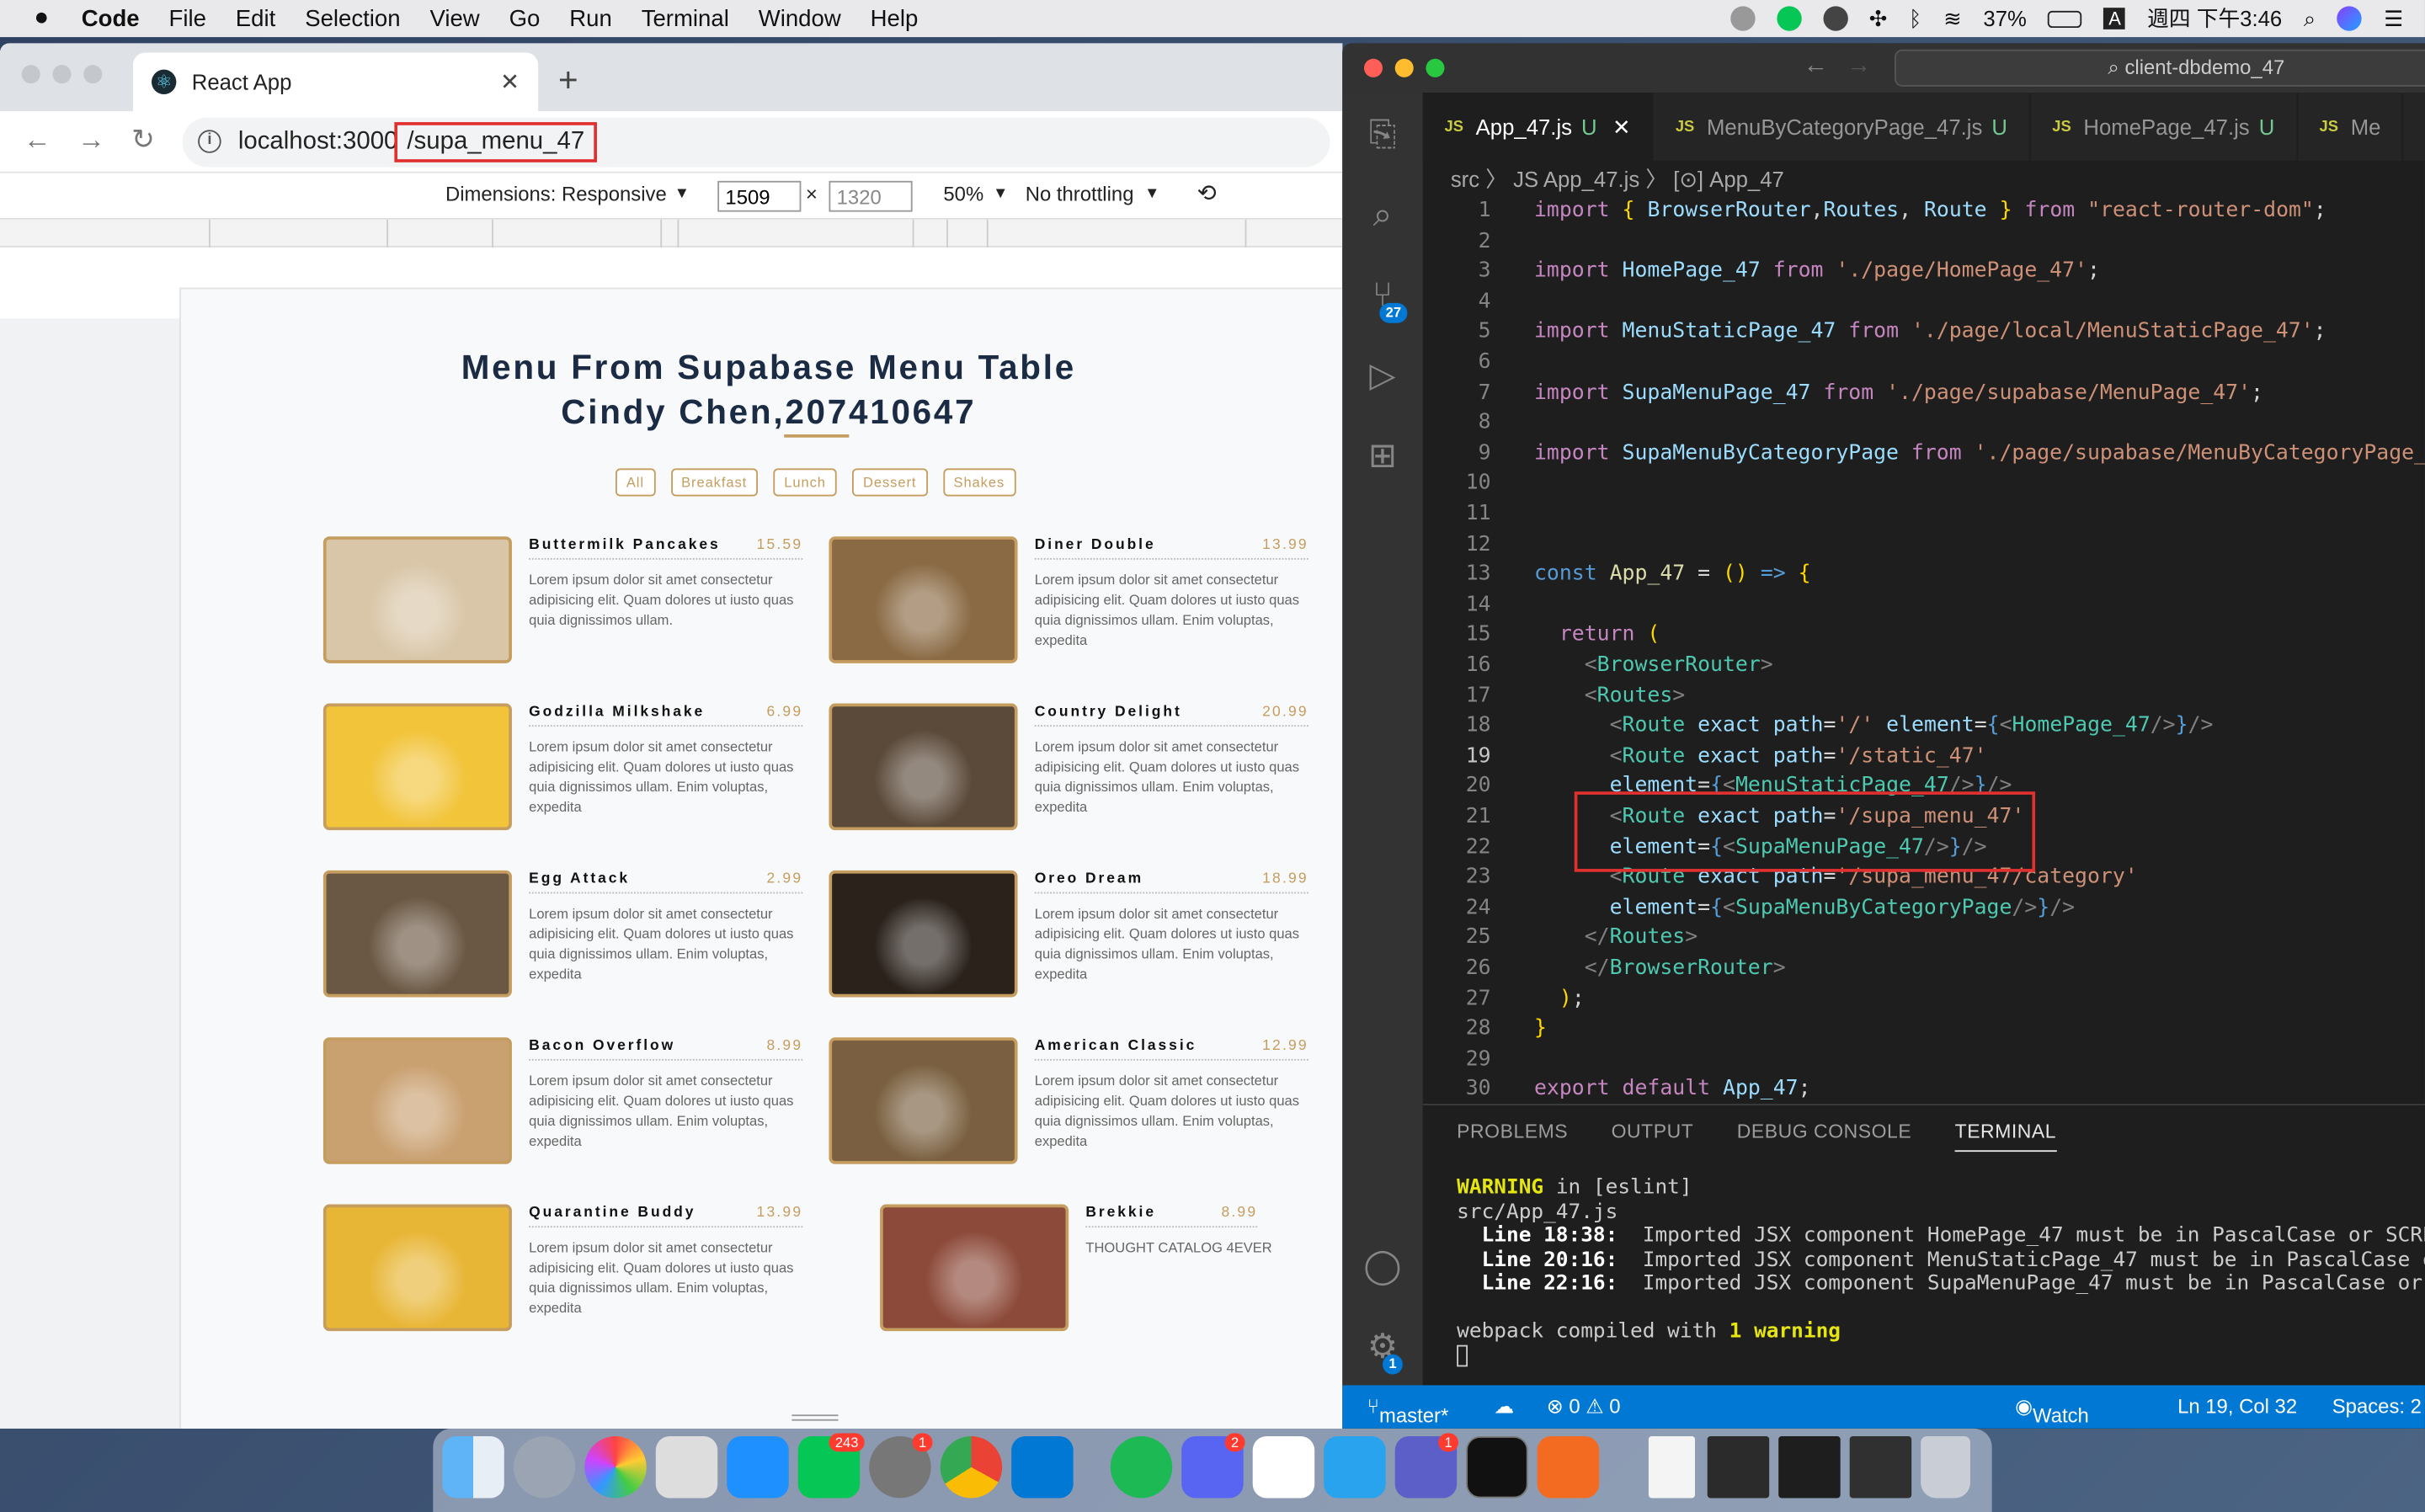  Describe the element at coordinates (143, 140) in the screenshot. I see `reload-icon: ↻` at that location.